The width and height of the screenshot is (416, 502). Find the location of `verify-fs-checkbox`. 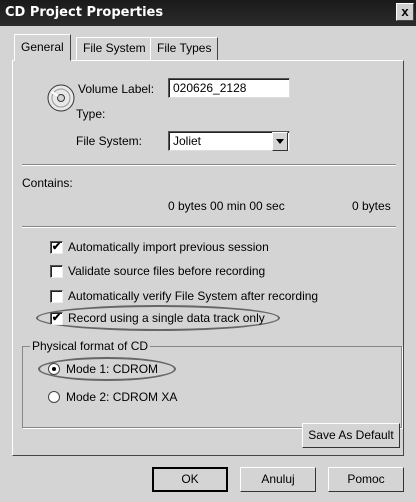

verify-fs-checkbox is located at coordinates (56, 296).